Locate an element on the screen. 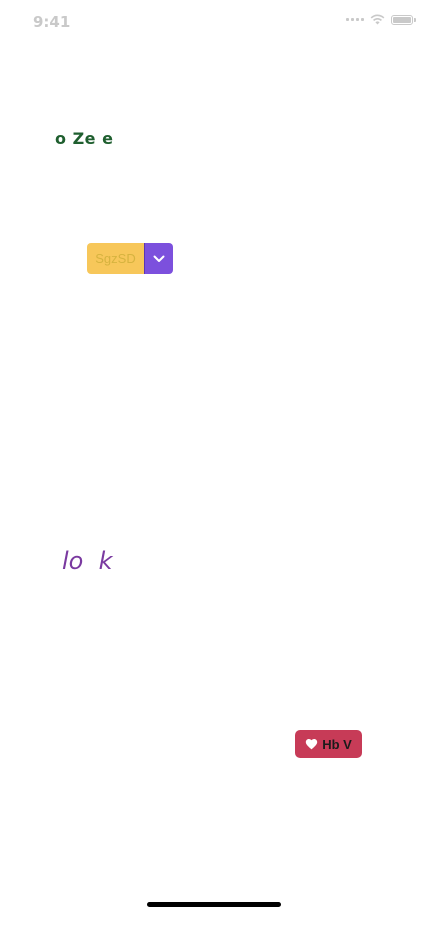  heading-text: o Ze e is located at coordinates (84, 138).